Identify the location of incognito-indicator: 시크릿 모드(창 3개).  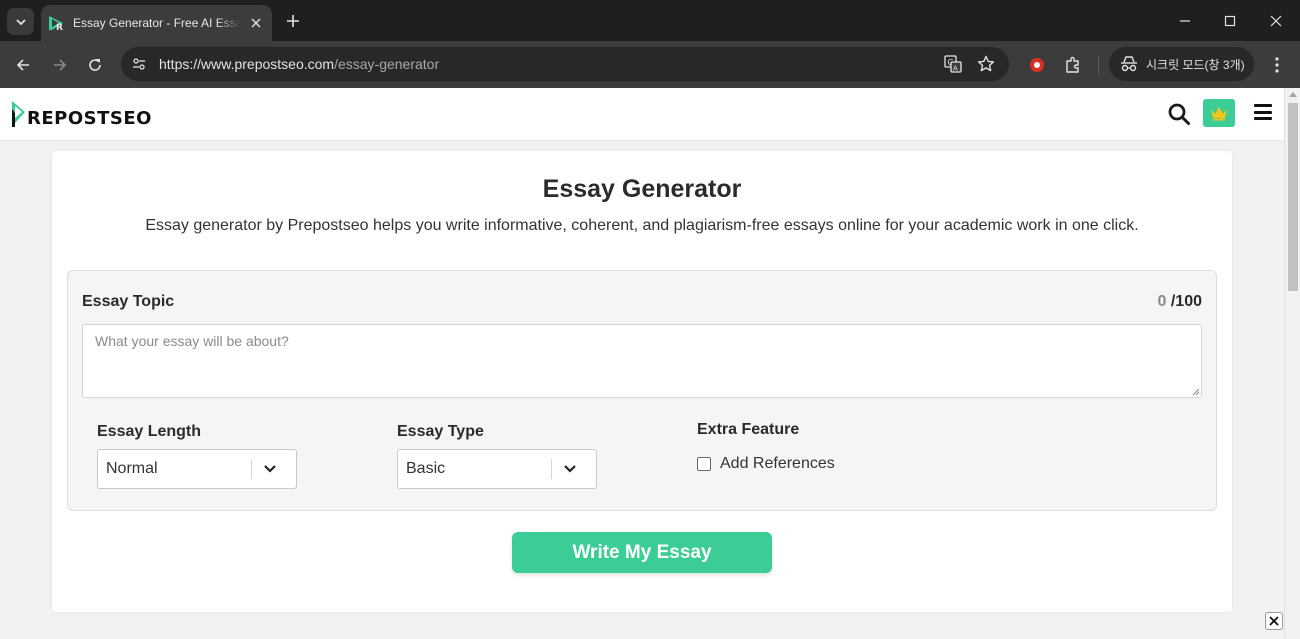
(1181, 64).